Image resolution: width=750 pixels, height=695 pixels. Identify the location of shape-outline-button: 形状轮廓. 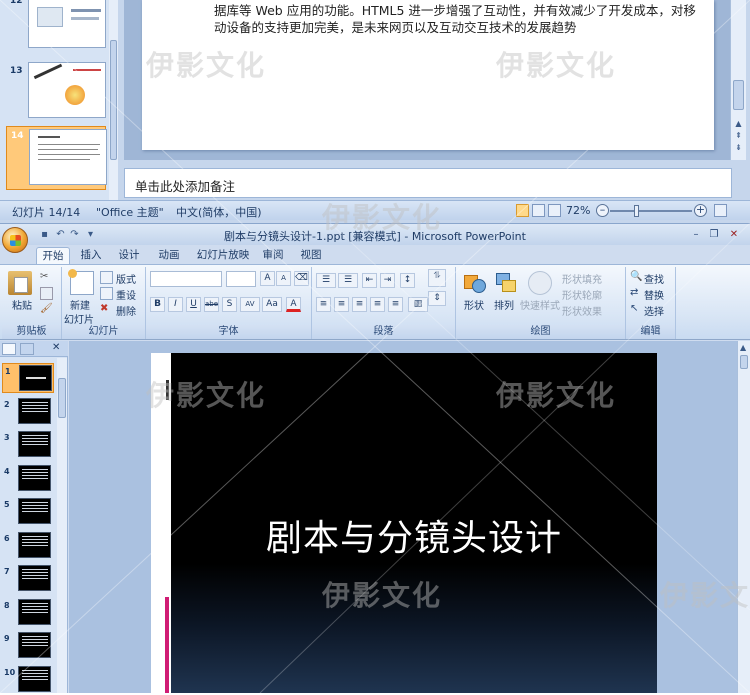
(582, 294).